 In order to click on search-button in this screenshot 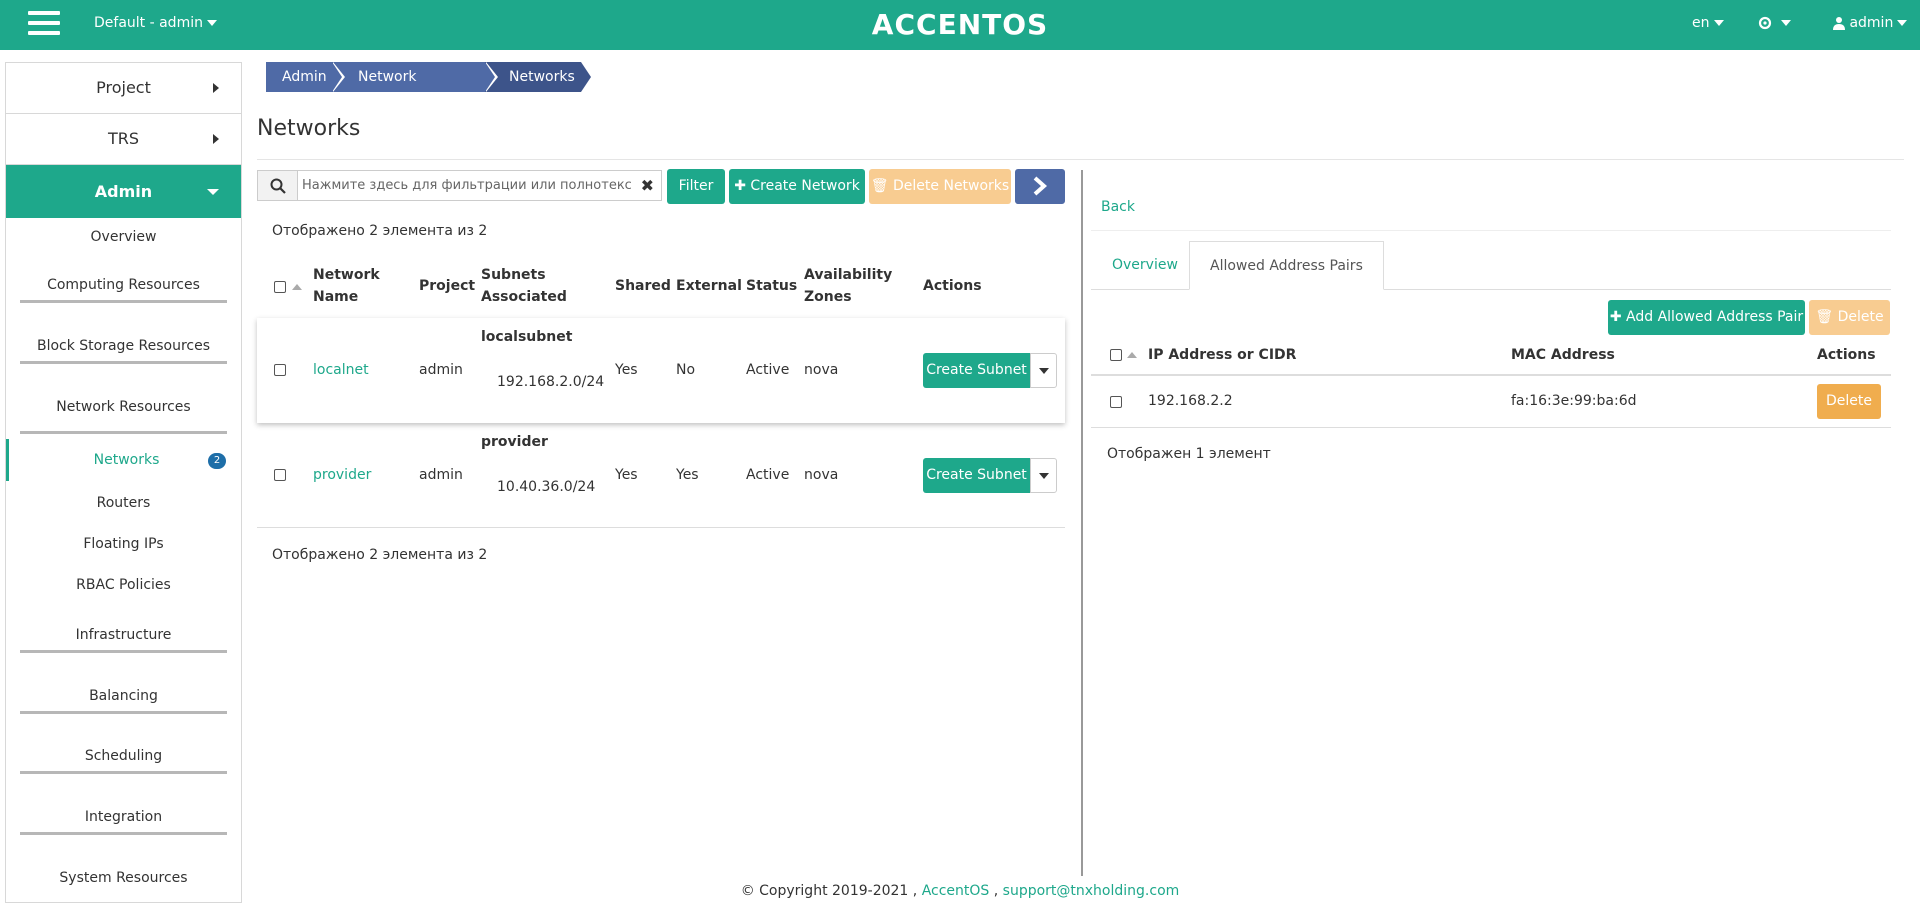, I will do `click(278, 185)`.